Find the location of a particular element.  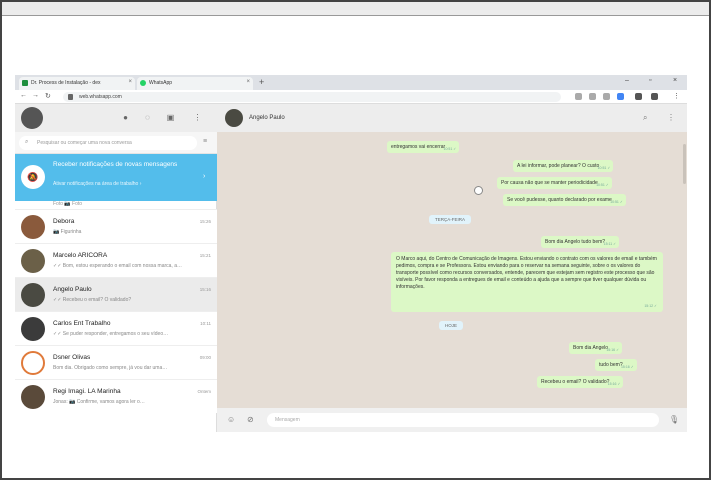

message-text: tudo bem? is located at coordinates (611, 365).